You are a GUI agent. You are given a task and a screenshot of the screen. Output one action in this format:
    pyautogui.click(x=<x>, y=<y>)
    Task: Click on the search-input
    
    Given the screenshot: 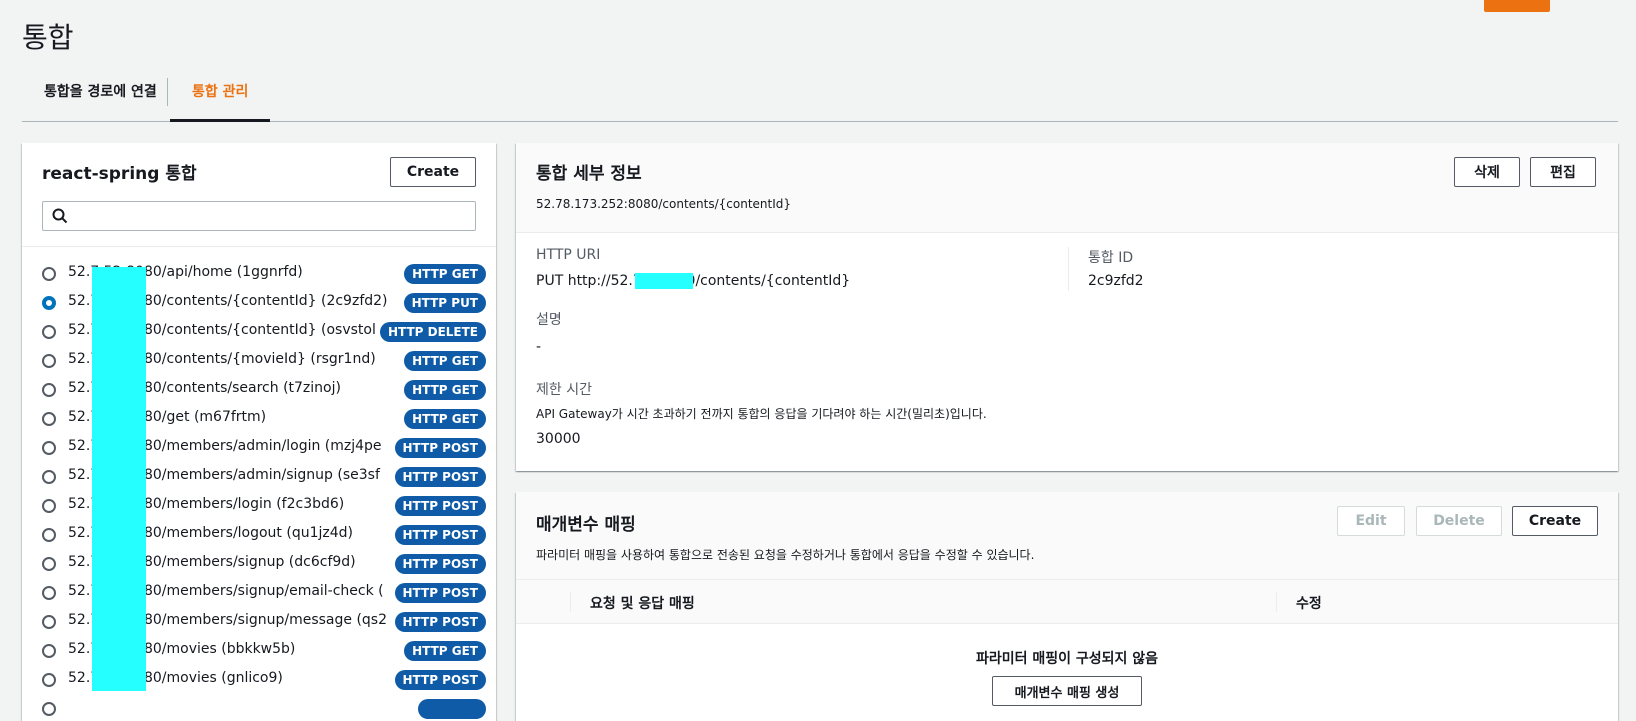 What is the action you would take?
    pyautogui.click(x=273, y=216)
    